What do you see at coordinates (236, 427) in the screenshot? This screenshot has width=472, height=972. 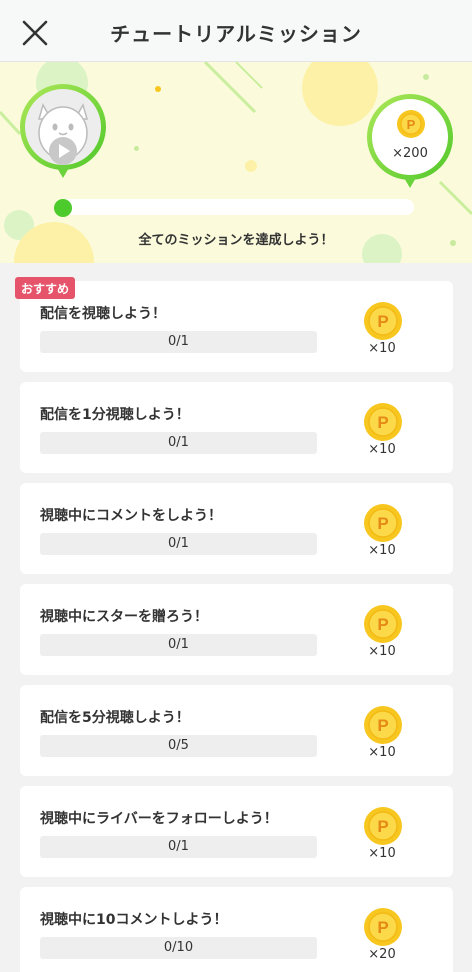 I see `mission-card: 配信を1分視聴しよう！ 0/1 P ×10` at bounding box center [236, 427].